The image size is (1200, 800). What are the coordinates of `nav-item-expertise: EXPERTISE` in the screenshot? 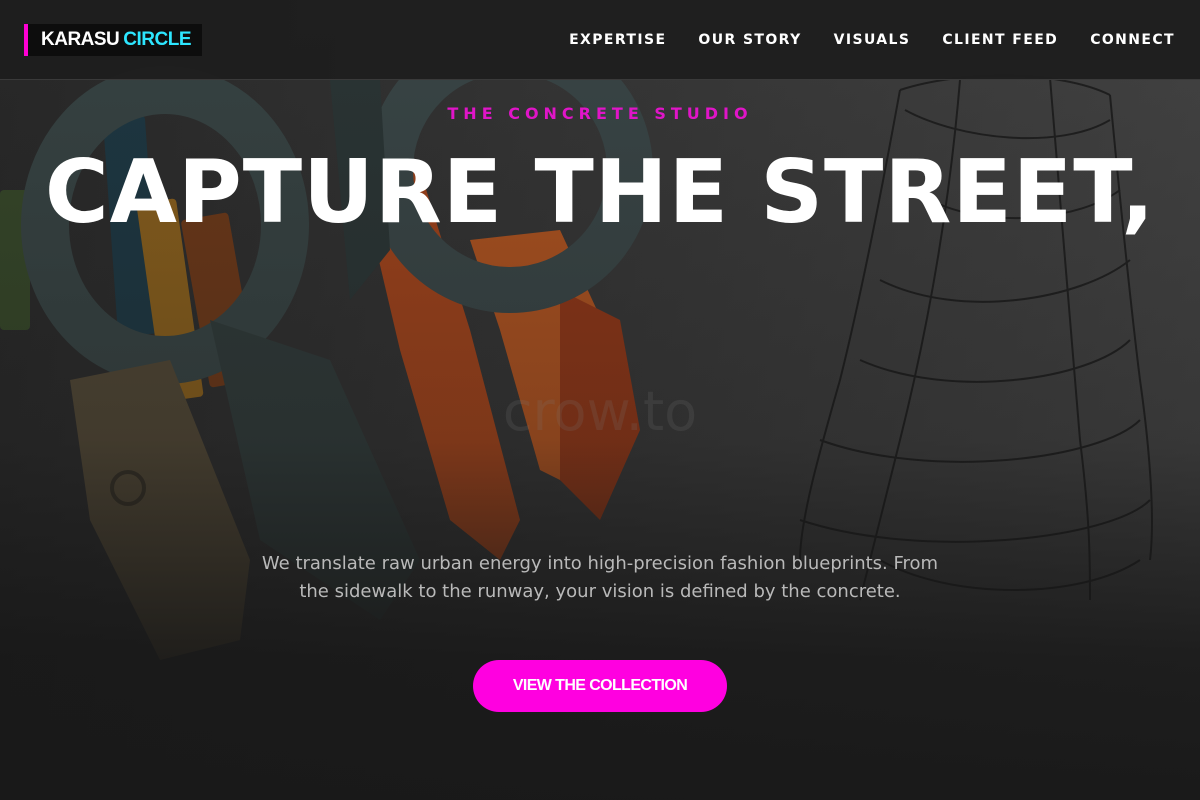 It's located at (617, 40).